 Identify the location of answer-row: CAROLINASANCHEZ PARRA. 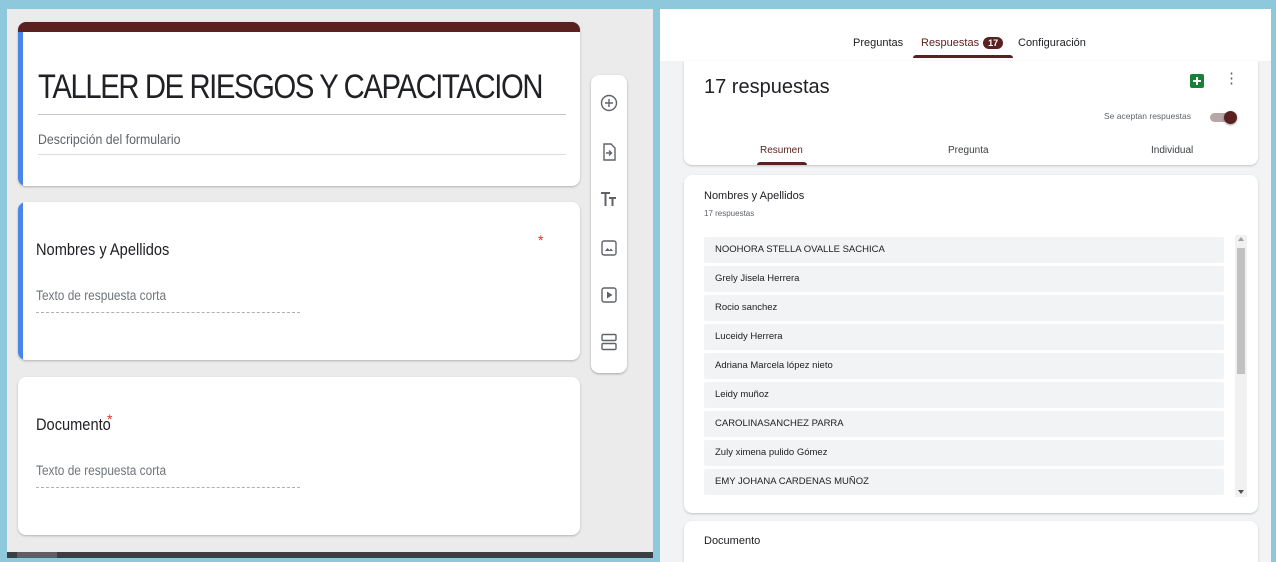
(964, 424).